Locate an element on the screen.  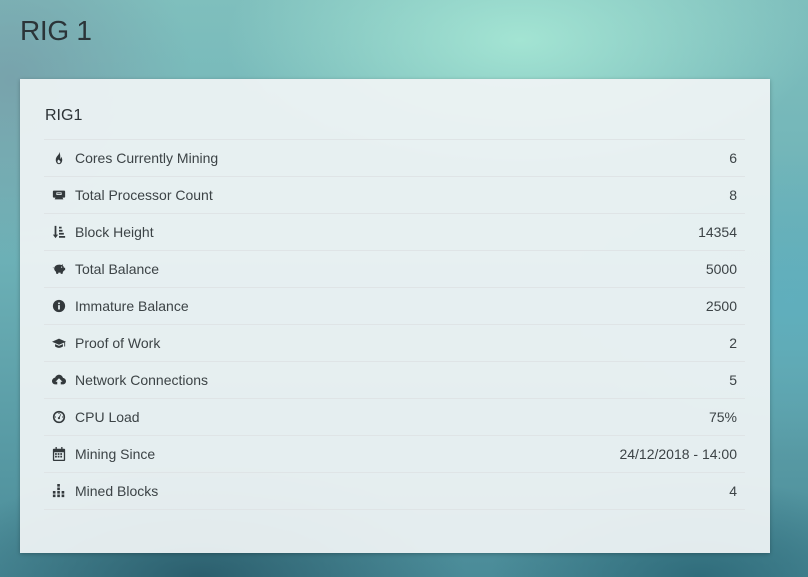
stat-row-block-height: Block Height 14354 is located at coordinates (394, 232).